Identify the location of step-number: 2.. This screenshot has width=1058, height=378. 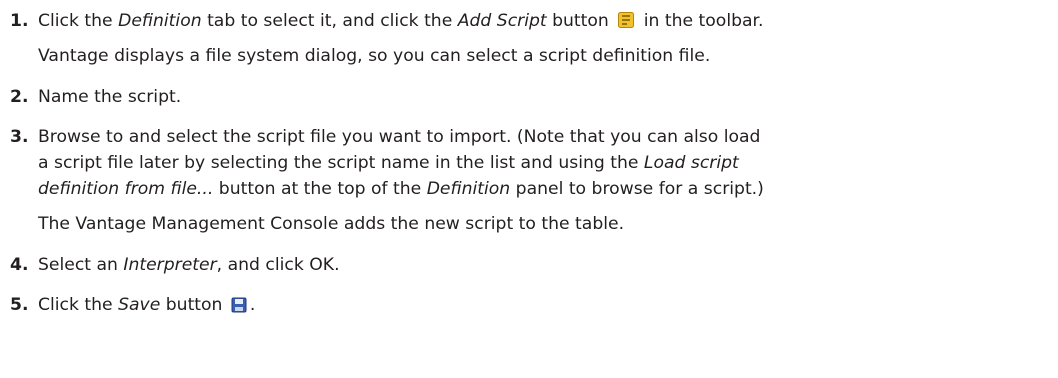
(19, 97).